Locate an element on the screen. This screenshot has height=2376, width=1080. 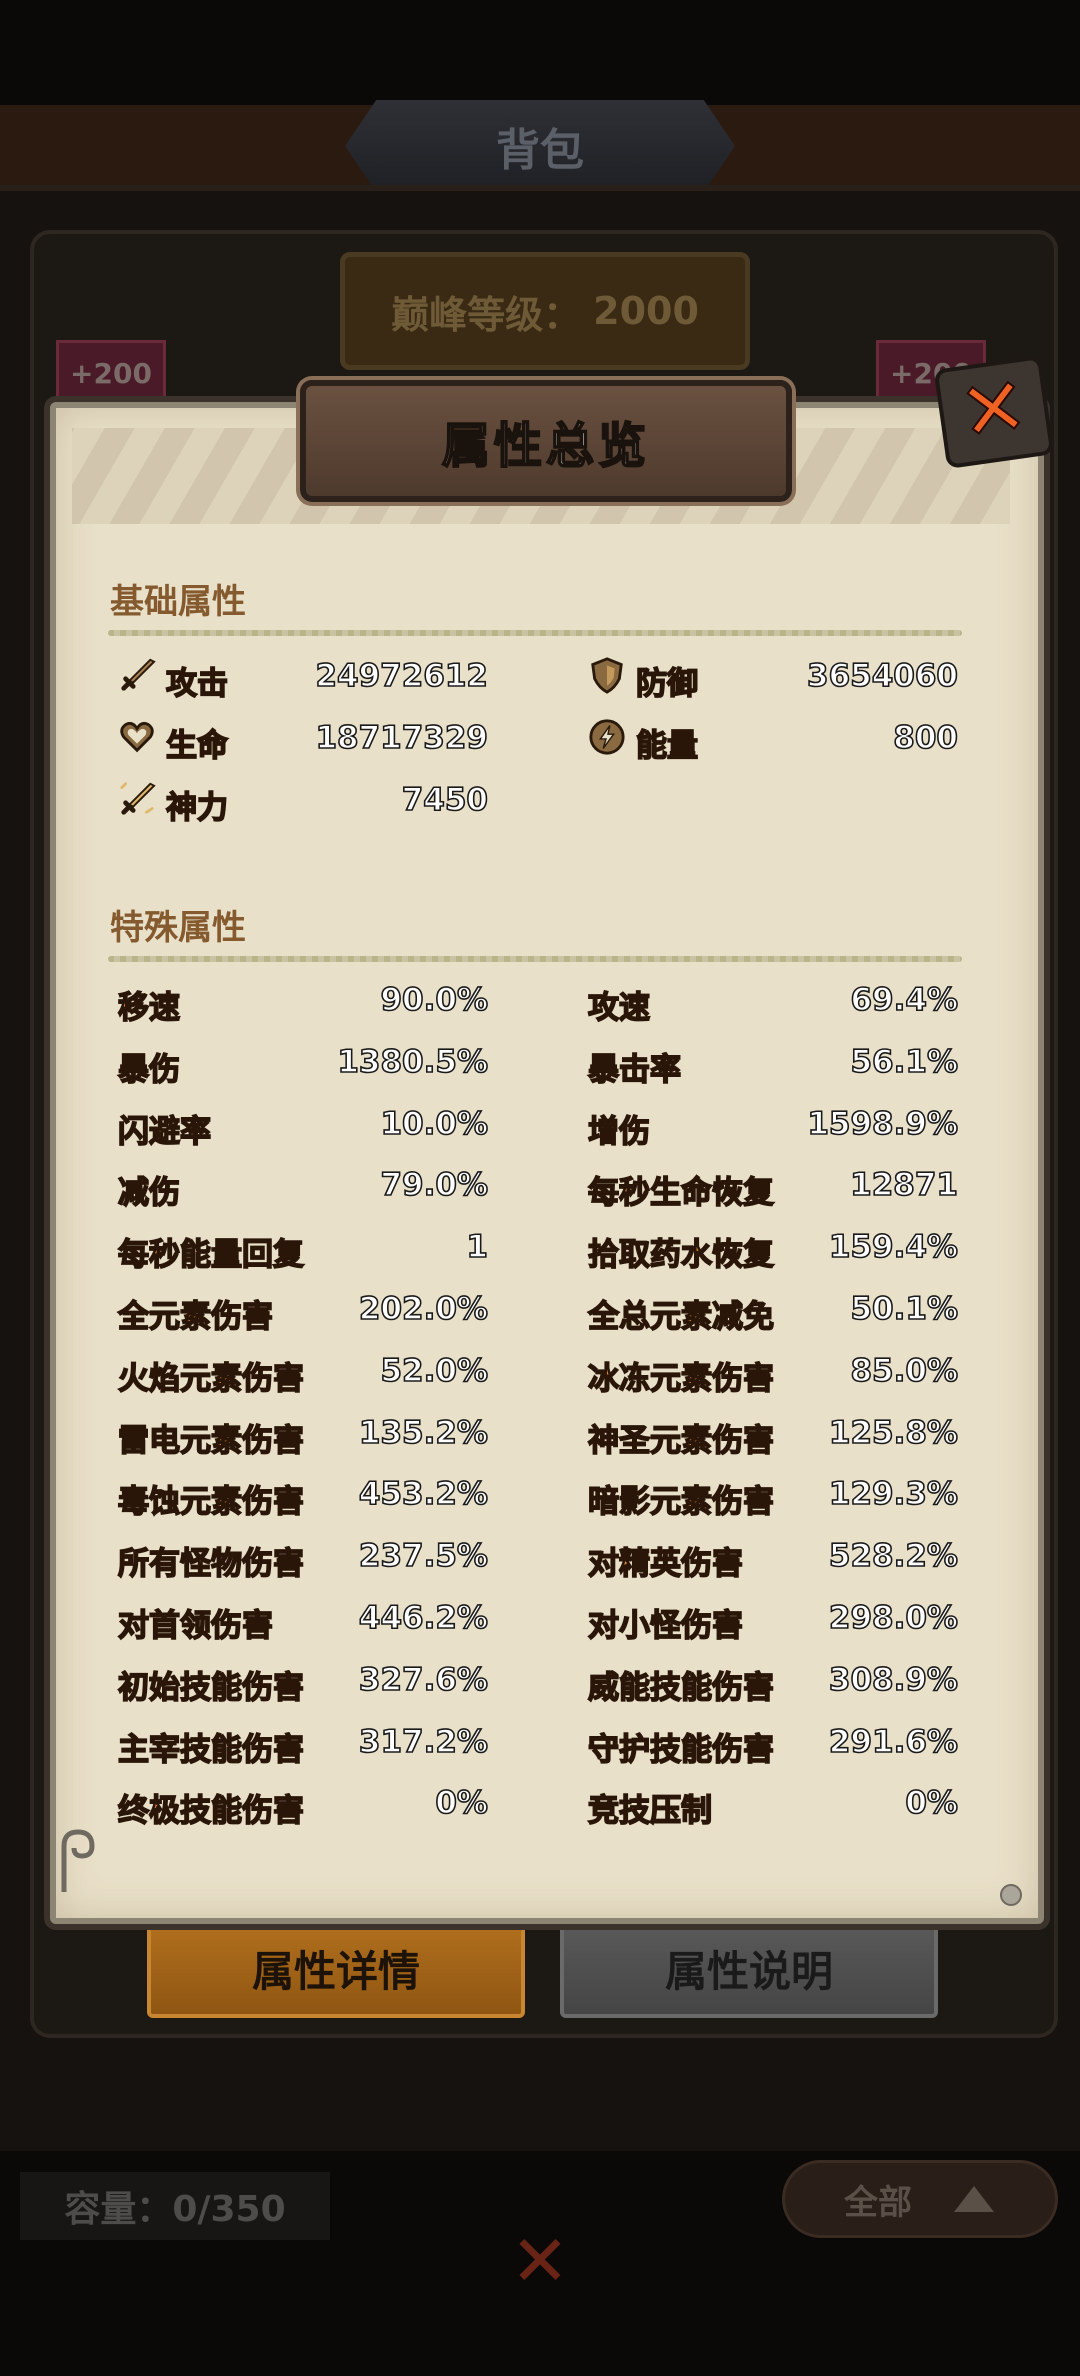
divine-sword-icon is located at coordinates (138, 798).